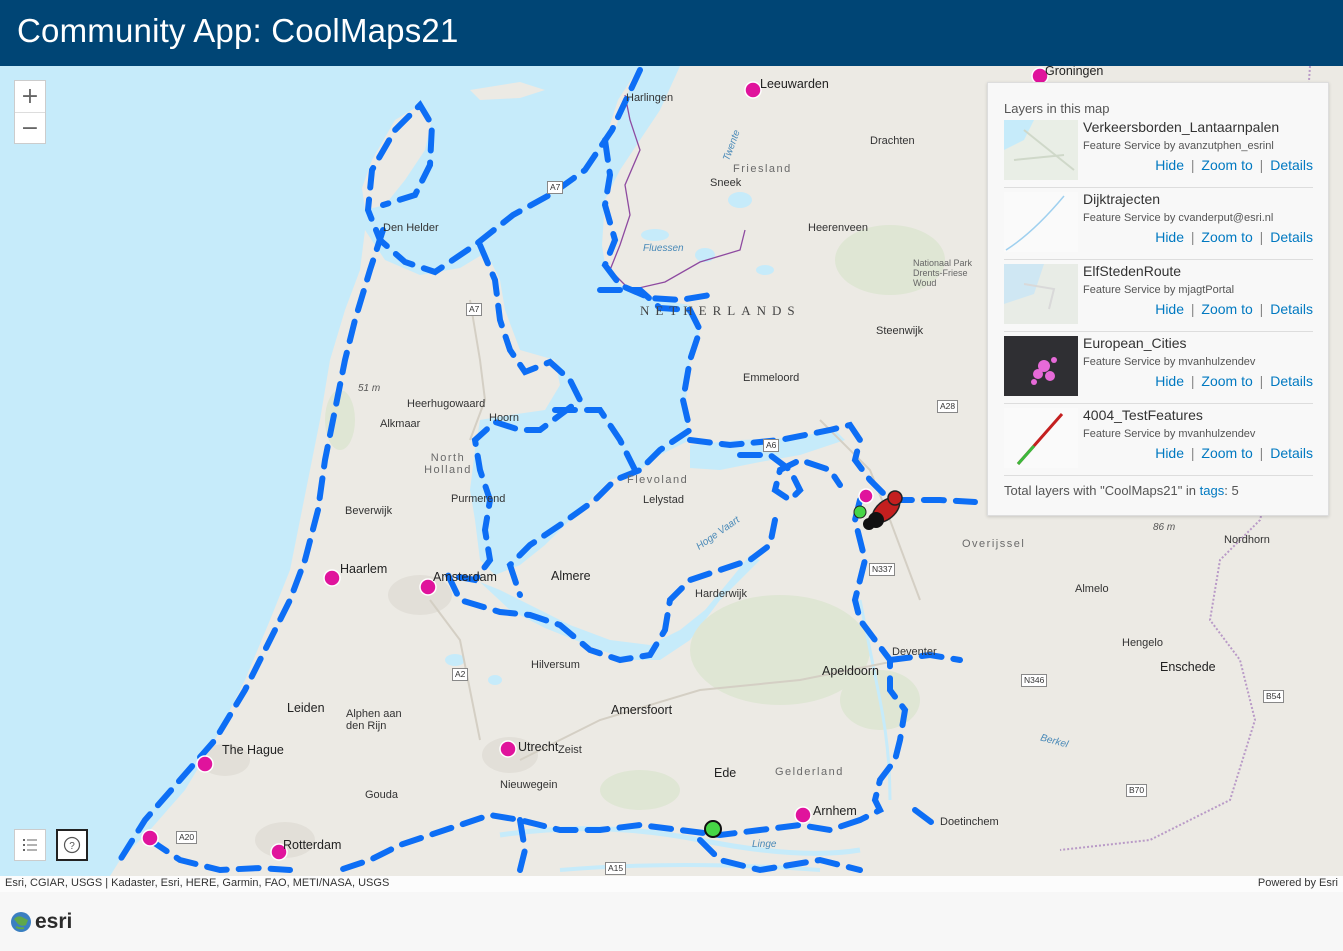  Describe the element at coordinates (253, 750) in the screenshot. I see `city-label: The Hague` at that location.